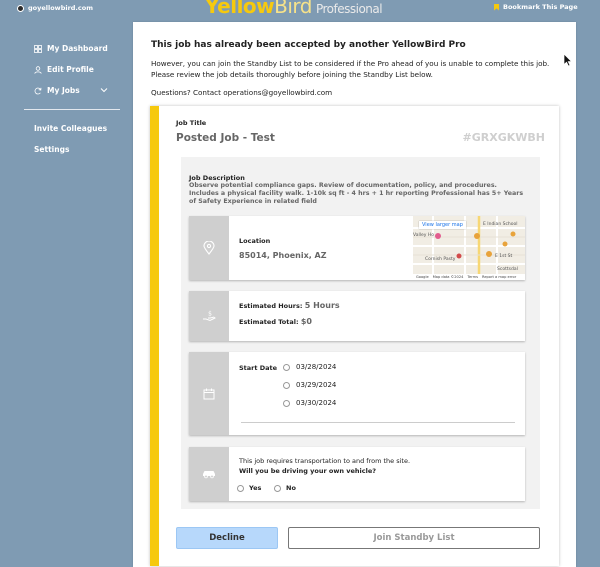 The height and width of the screenshot is (567, 600). I want to click on job-title: Posted Job - Test, so click(225, 138).